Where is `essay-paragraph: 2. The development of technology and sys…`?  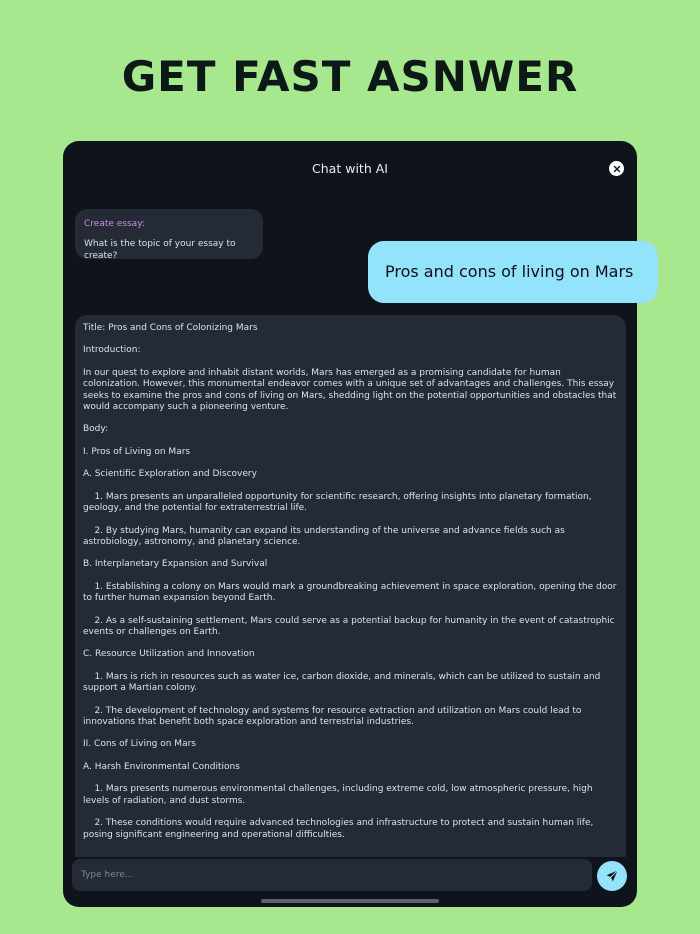 essay-paragraph: 2. The development of technology and sys… is located at coordinates (334, 716).